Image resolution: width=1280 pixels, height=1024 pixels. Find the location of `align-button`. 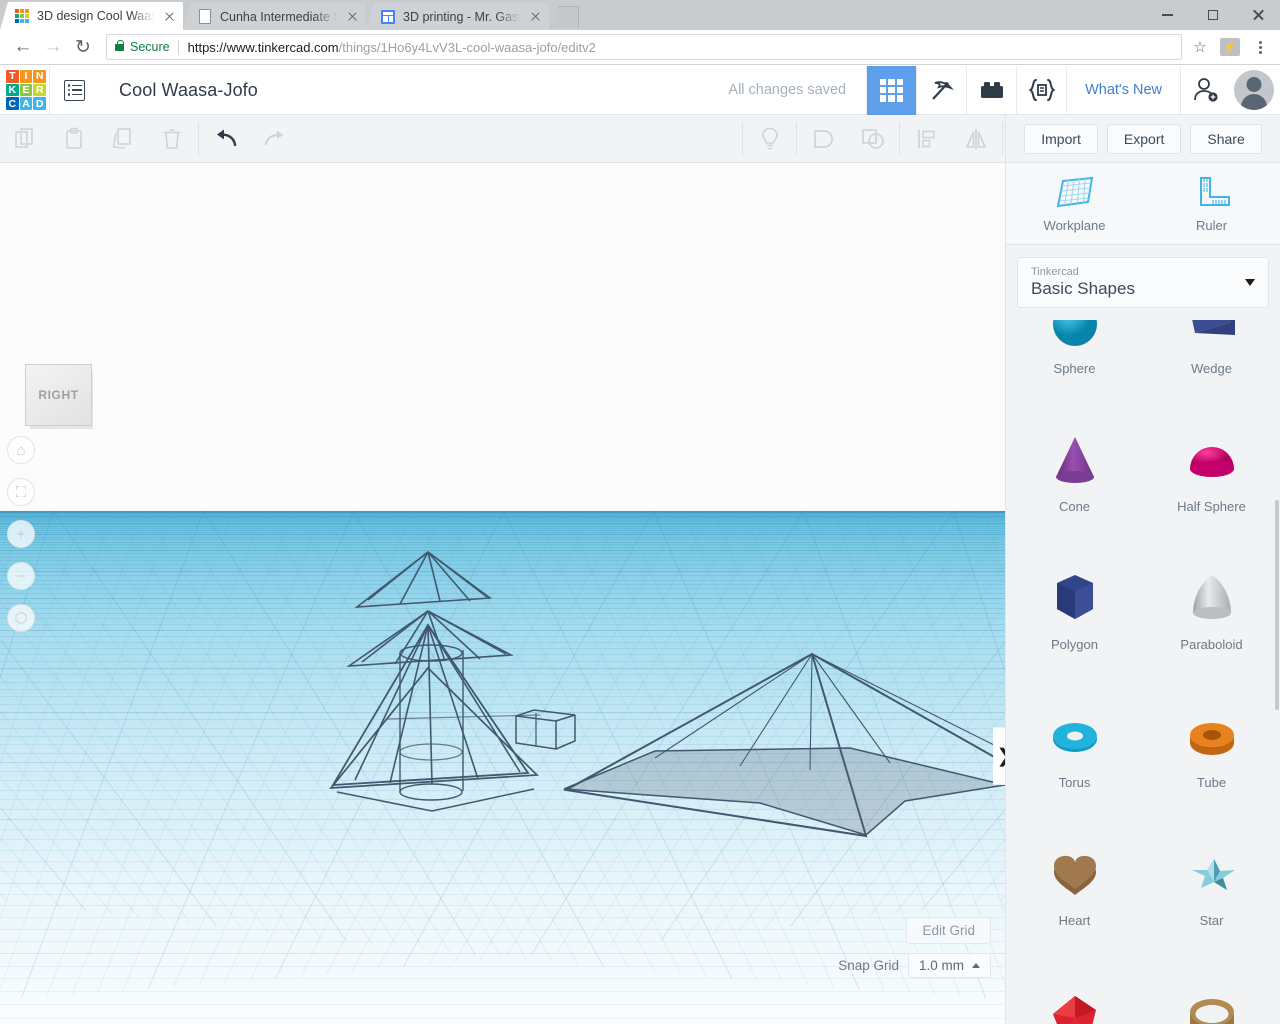

align-button is located at coordinates (926, 138).